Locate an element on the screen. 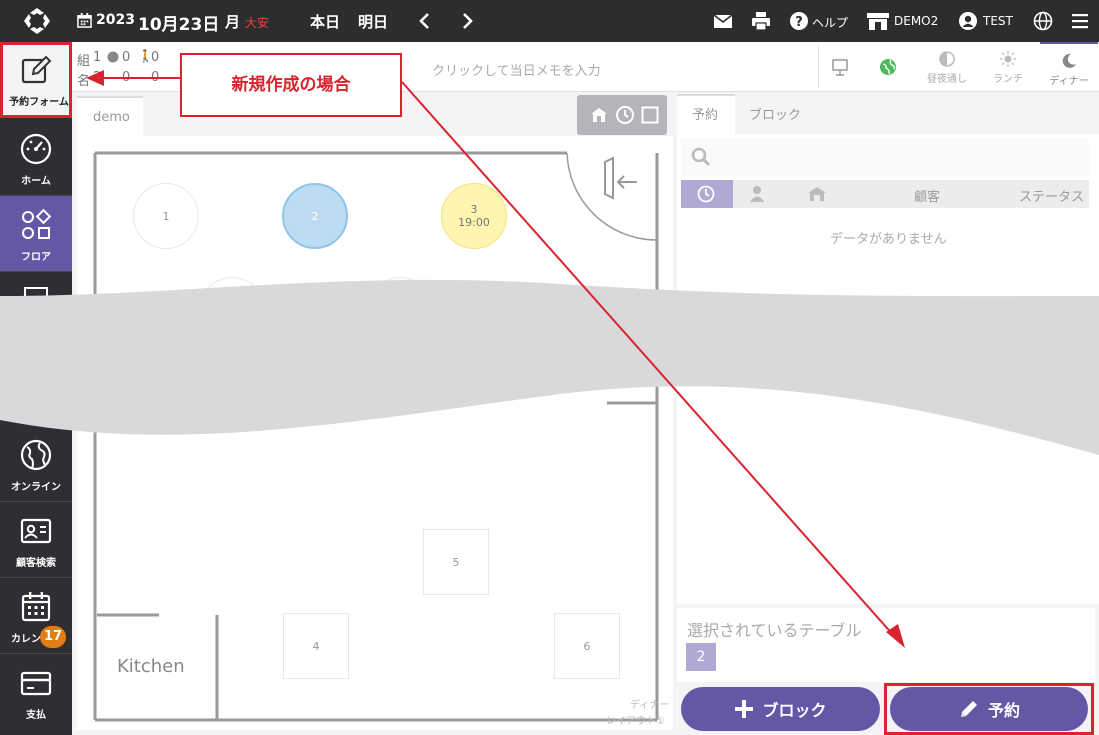 This screenshot has width=1099, height=735. column-status: ステータス is located at coordinates (1051, 195).